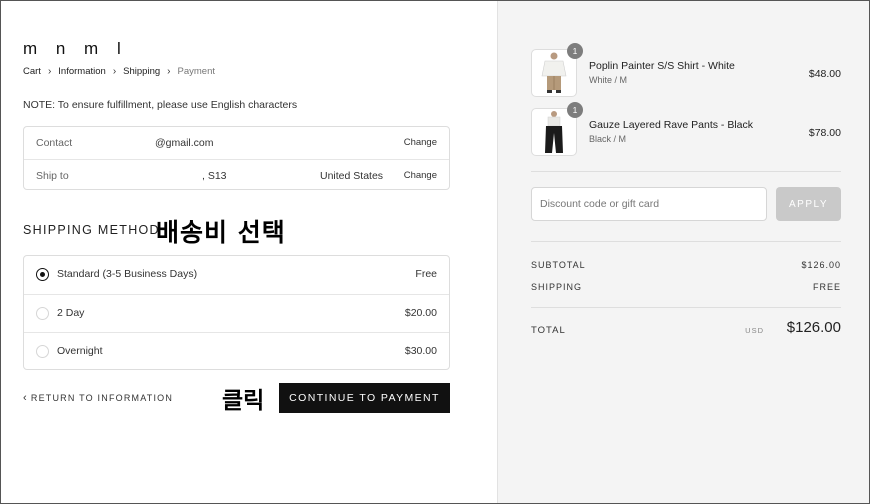 This screenshot has width=870, height=504. What do you see at coordinates (54, 143) in the screenshot?
I see `contact-label: Contact` at bounding box center [54, 143].